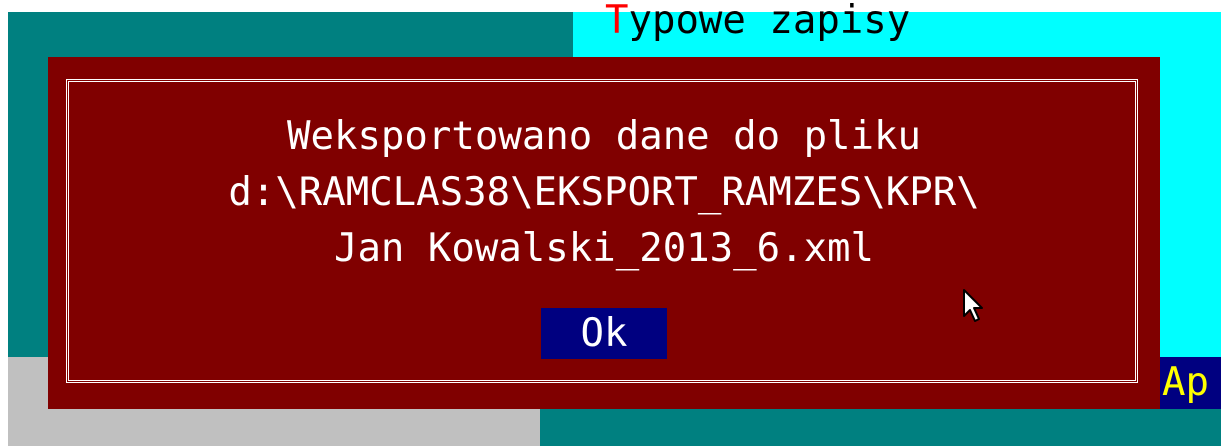  I want to click on menu-hotkey: T, so click(617, 21).